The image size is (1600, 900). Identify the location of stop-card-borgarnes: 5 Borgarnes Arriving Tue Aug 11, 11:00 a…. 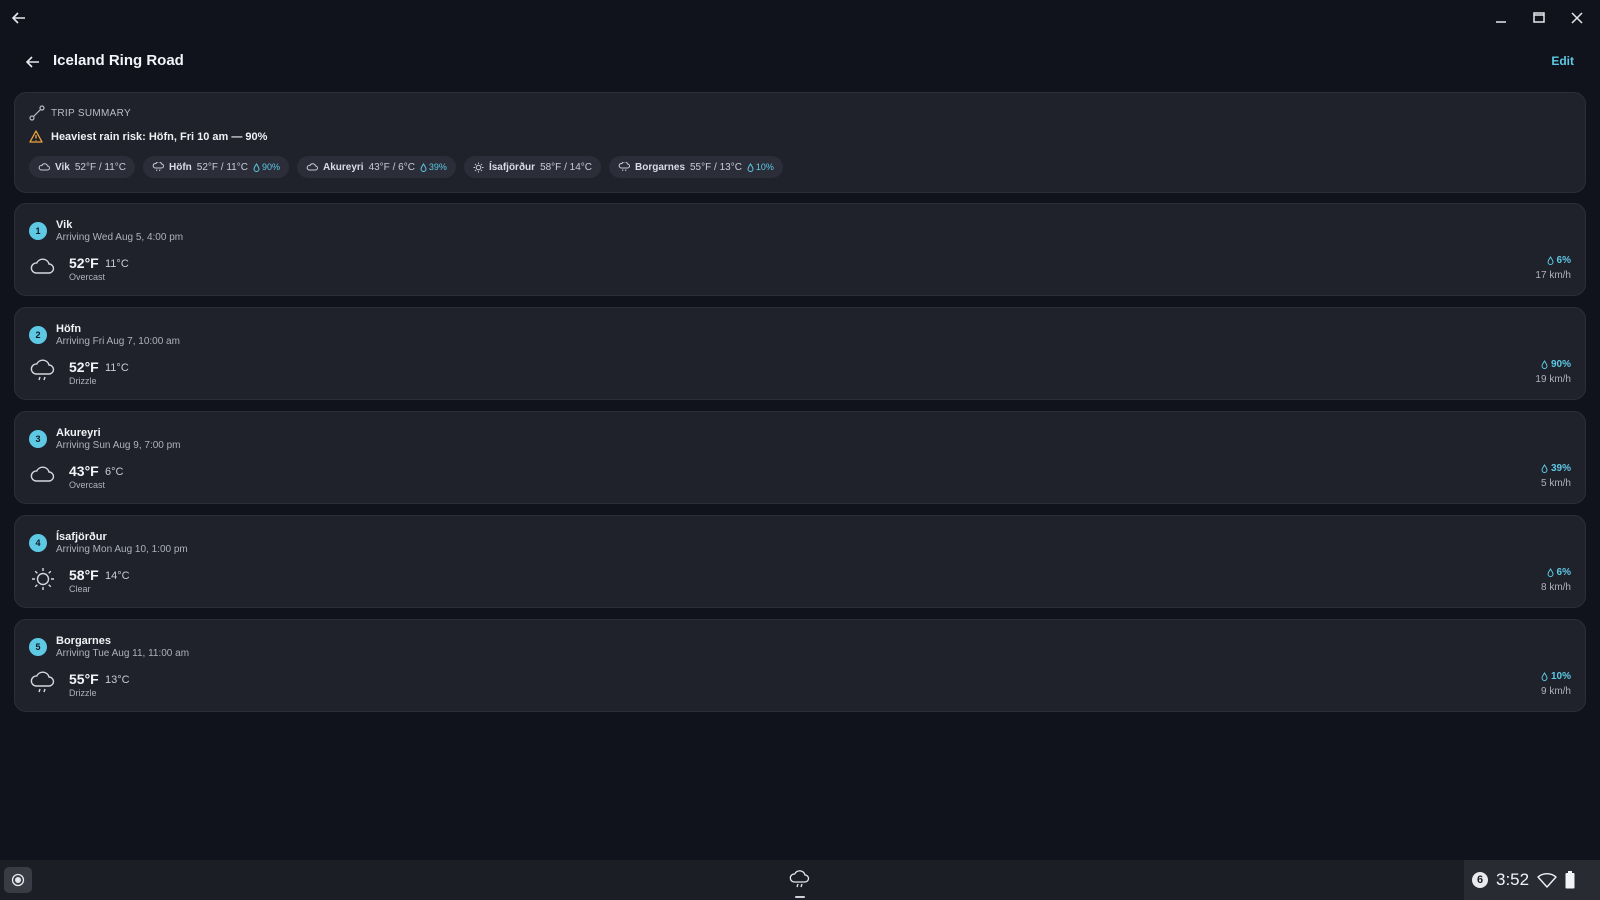
(800, 665).